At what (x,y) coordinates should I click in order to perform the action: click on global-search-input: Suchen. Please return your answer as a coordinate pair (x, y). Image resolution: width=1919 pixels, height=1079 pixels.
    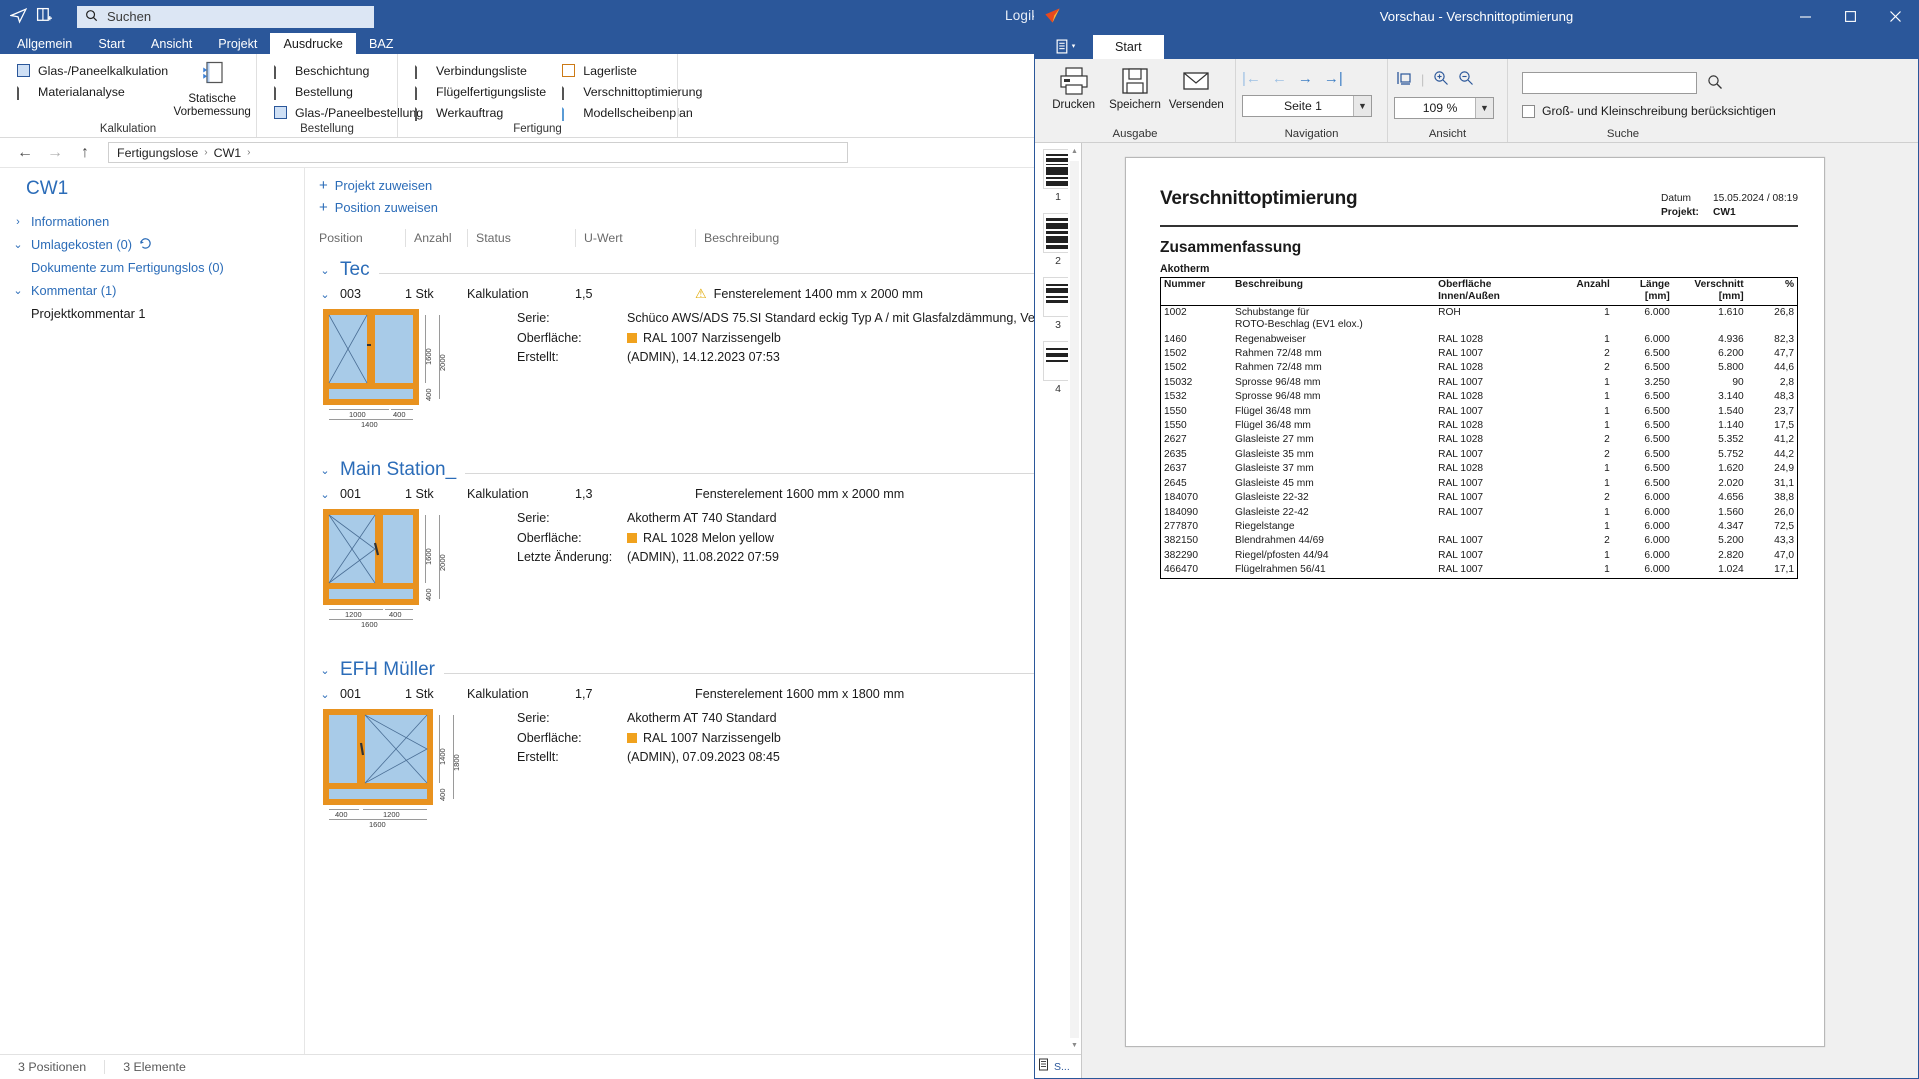
    Looking at the image, I should click on (129, 16).